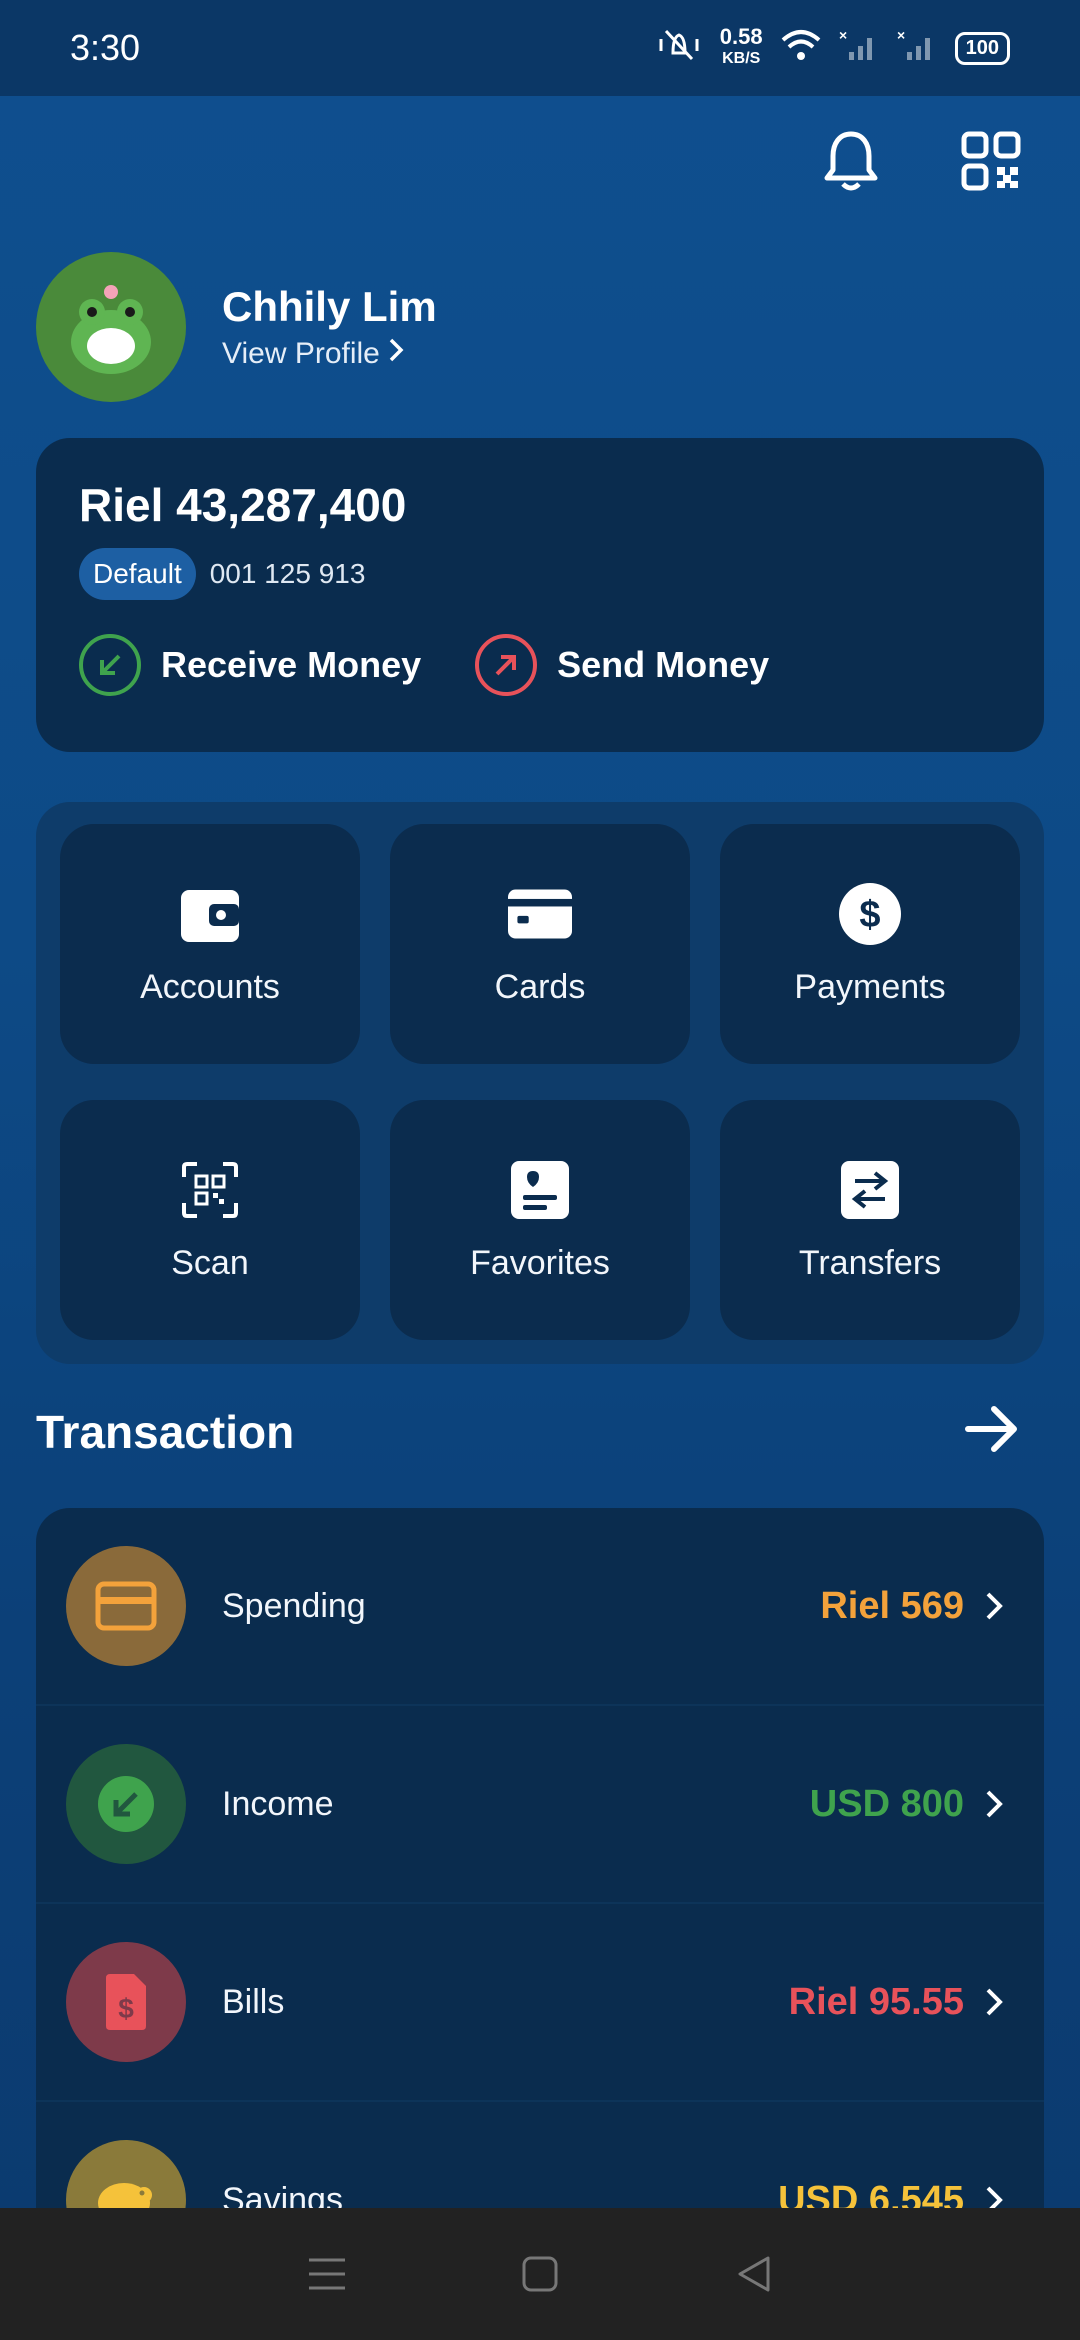 The width and height of the screenshot is (1080, 2340). I want to click on bills-icon: $, so click(126, 2002).